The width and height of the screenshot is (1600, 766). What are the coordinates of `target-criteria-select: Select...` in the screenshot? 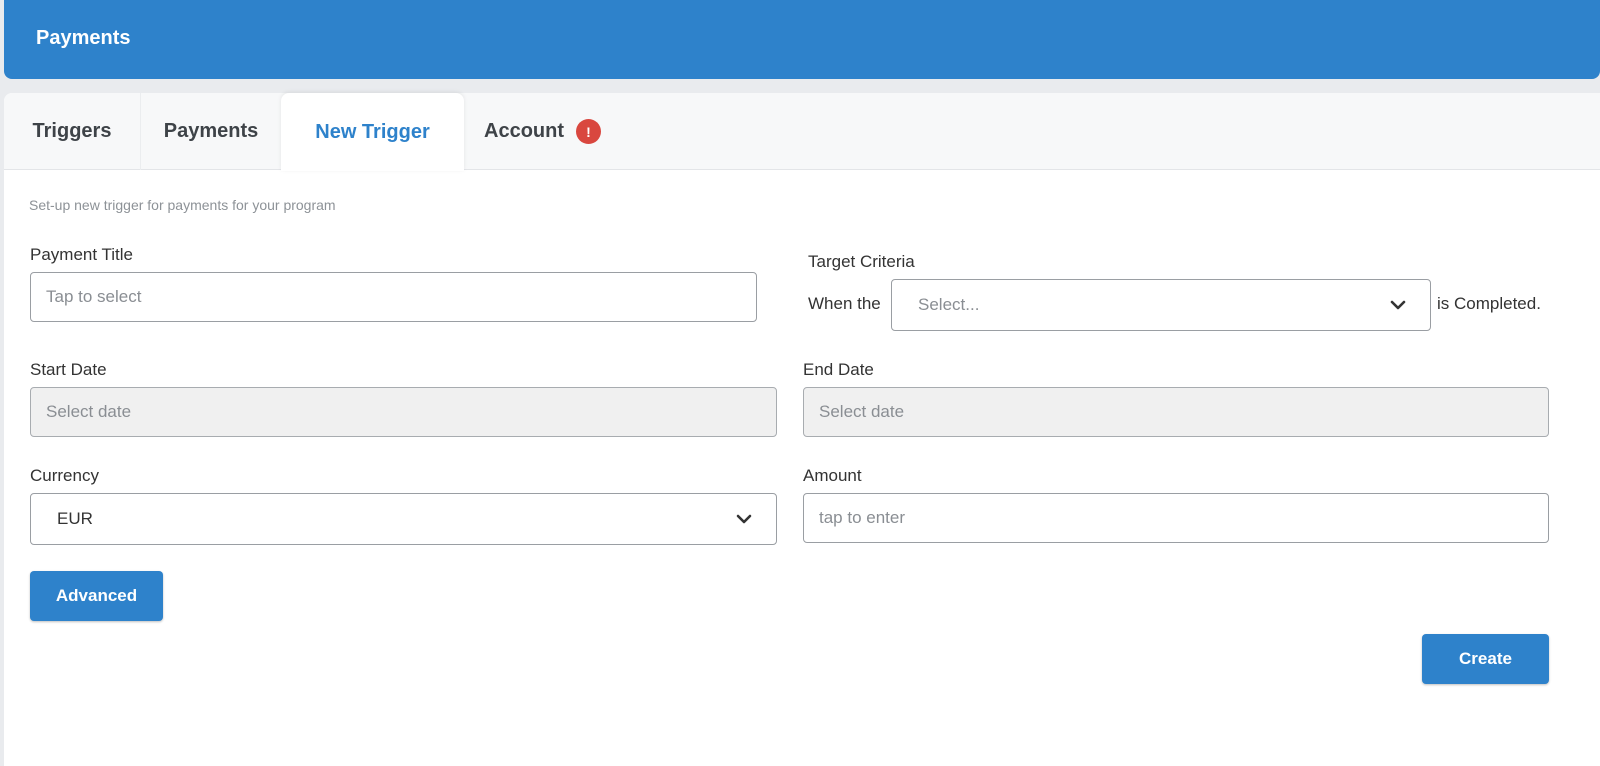 It's located at (1161, 305).